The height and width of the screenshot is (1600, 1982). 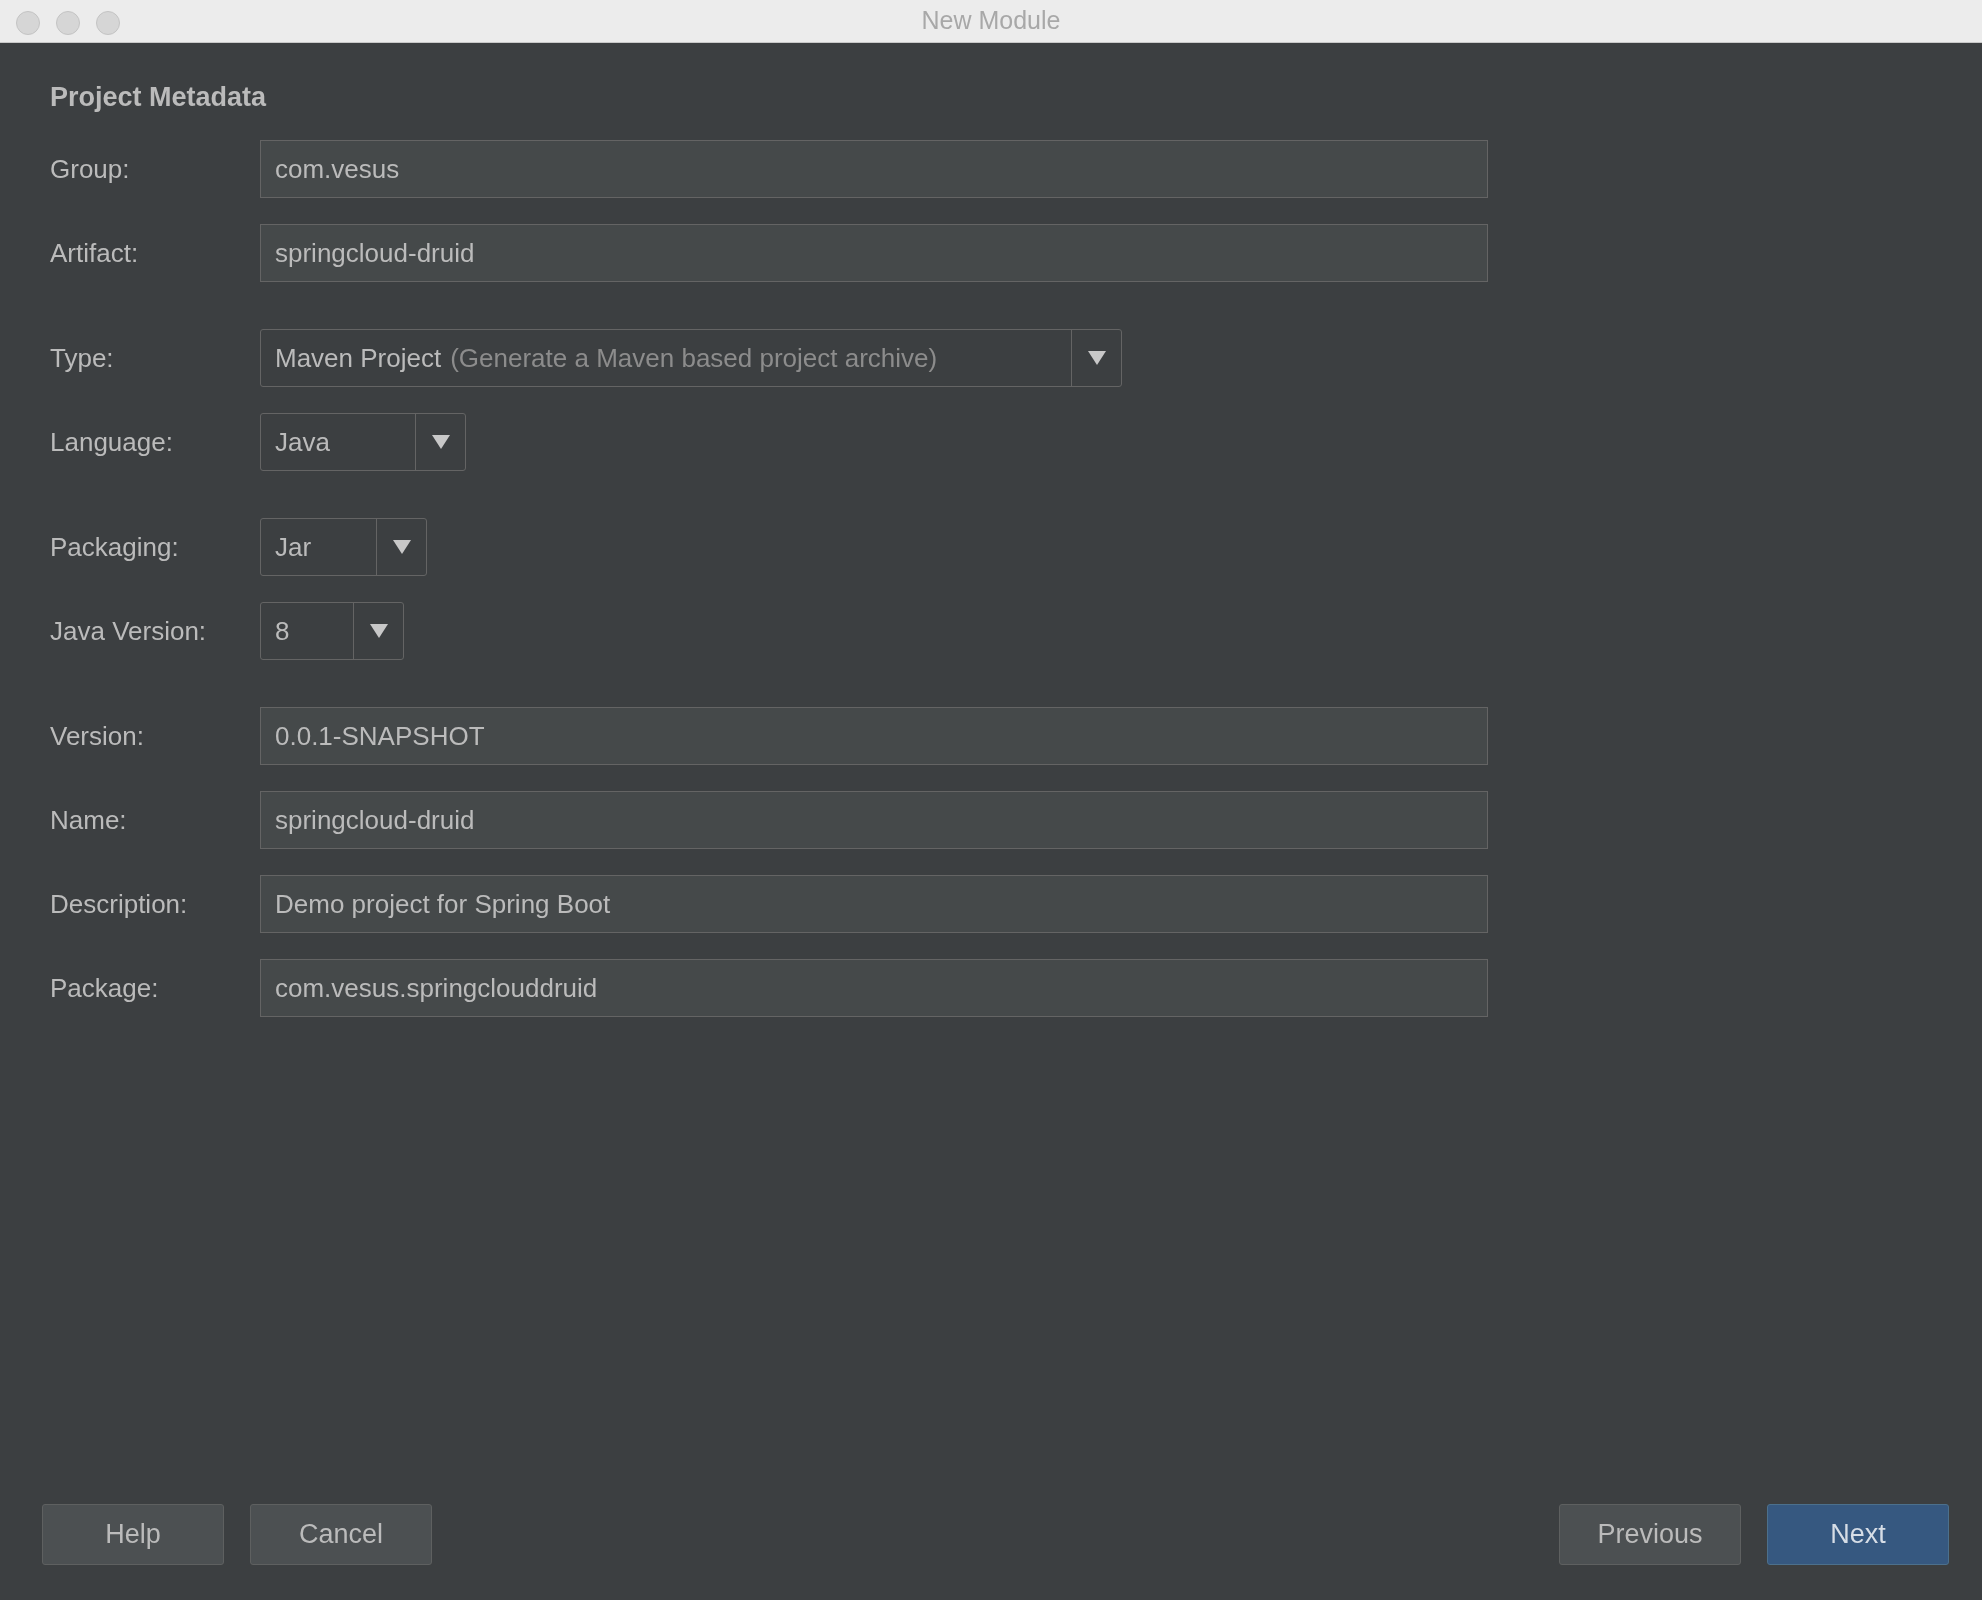 I want to click on text-field: com.vesus.springclouddruid, so click(x=874, y=988).